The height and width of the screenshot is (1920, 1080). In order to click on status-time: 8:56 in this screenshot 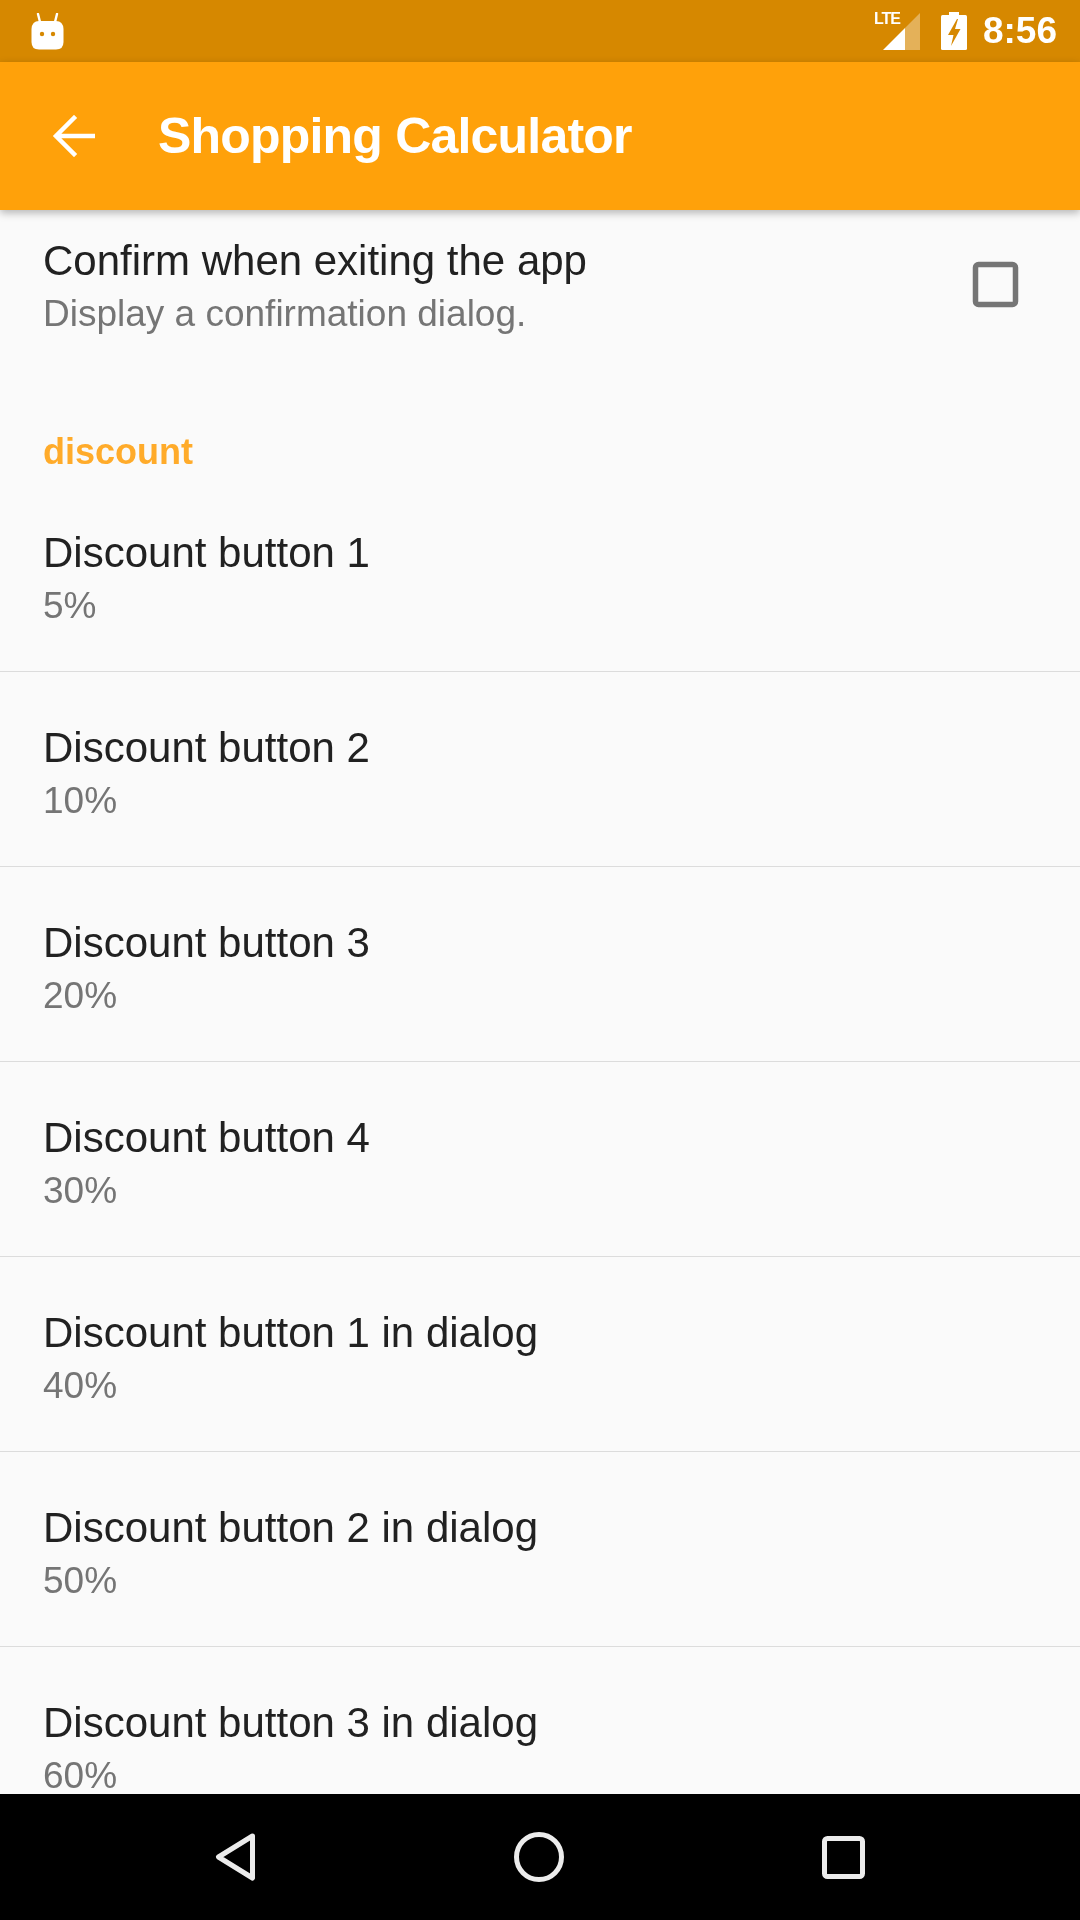, I will do `click(1019, 31)`.